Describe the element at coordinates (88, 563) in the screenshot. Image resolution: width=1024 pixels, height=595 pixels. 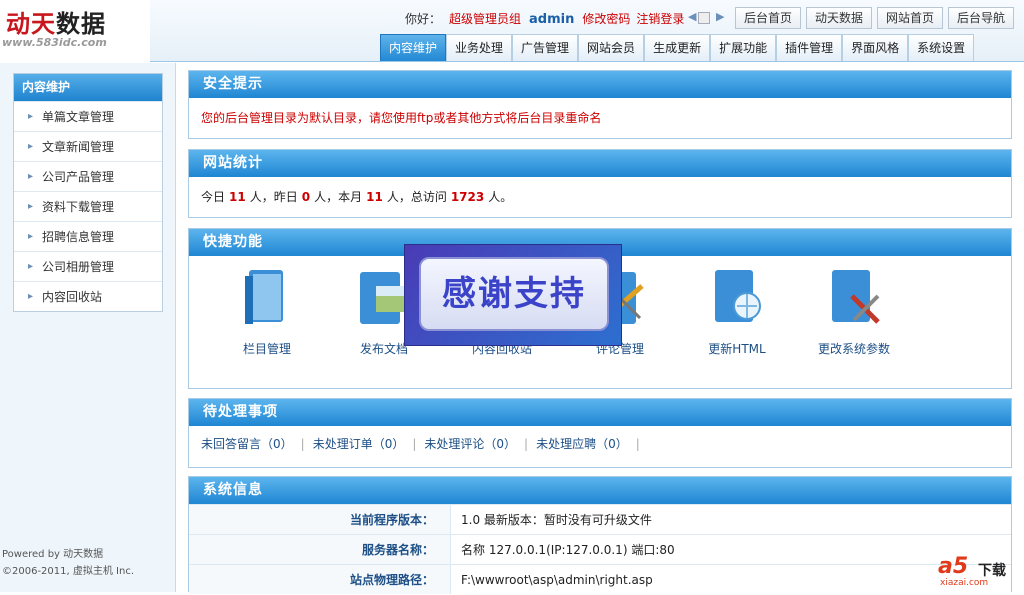
I see `sidebar-footer: Powered by 动天数据 ©2006-2011, 虚拟主机 Inc.` at that location.